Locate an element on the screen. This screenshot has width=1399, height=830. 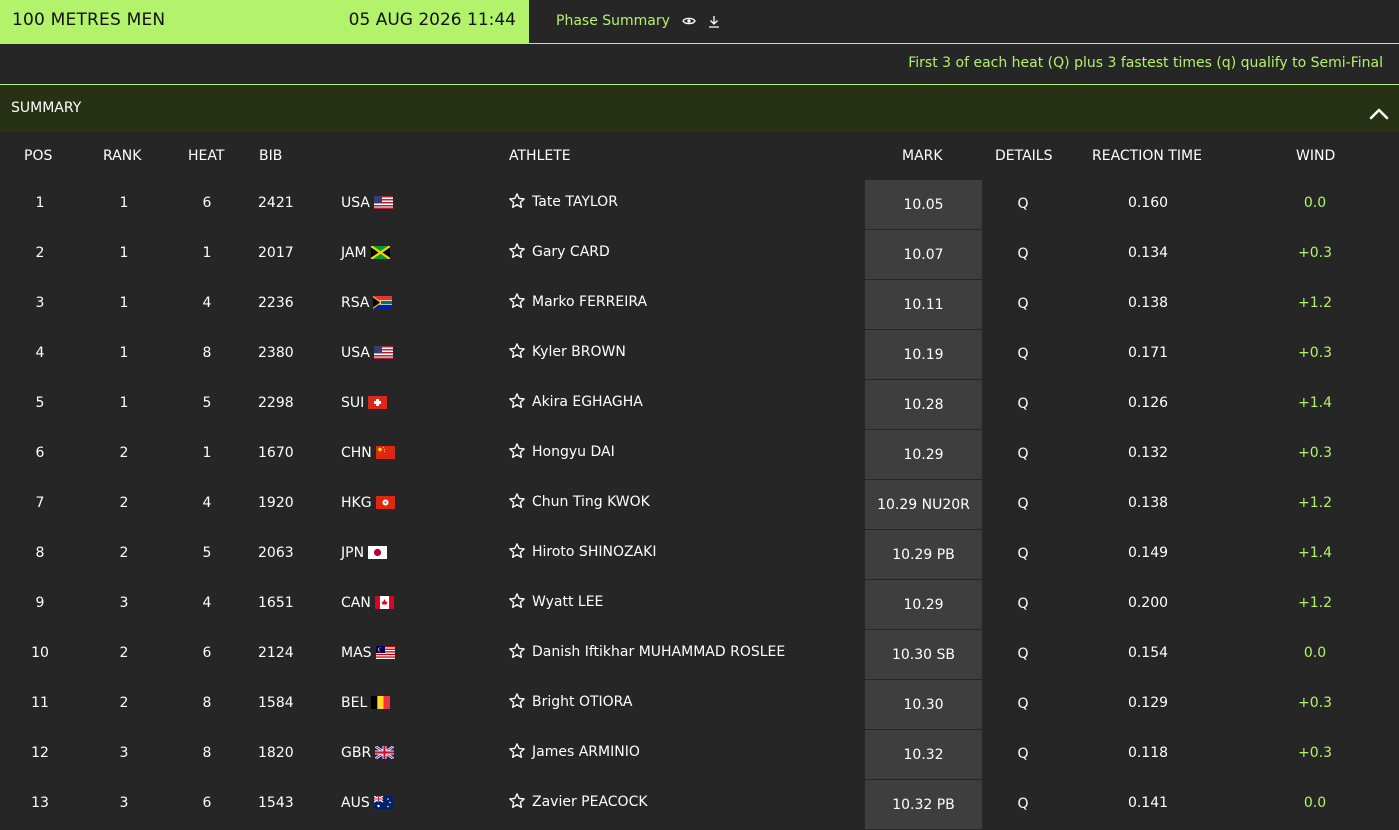
phase-summary-link: Phase Summary is located at coordinates (638, 21).